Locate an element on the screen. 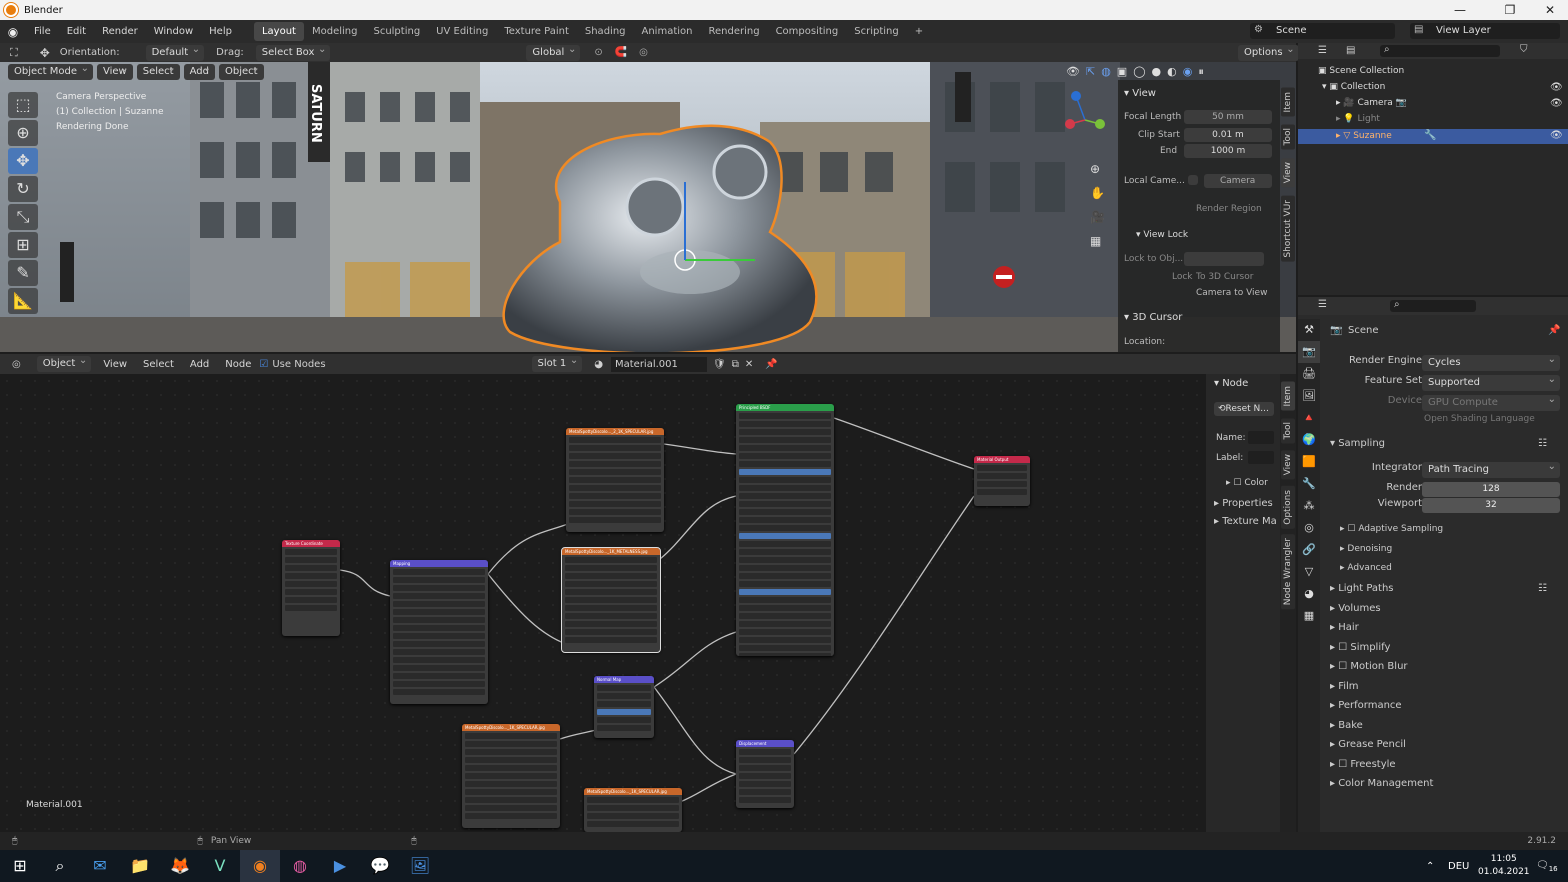 The width and height of the screenshot is (1568, 882). menu-render: Render is located at coordinates (120, 31).